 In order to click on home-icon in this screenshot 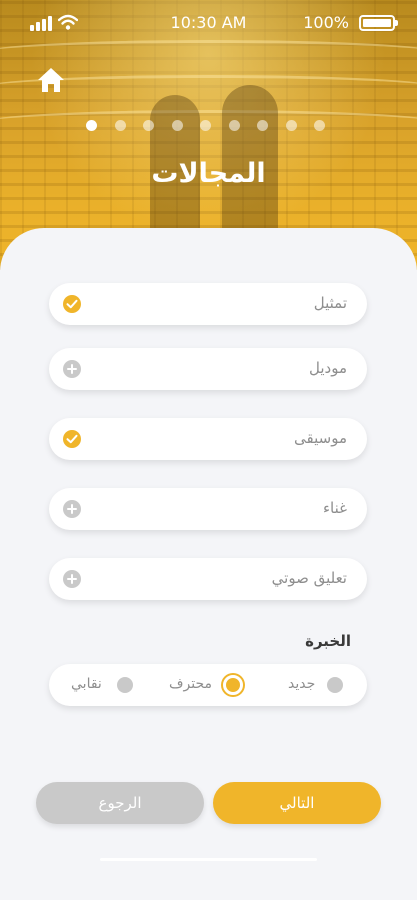, I will do `click(51, 80)`.